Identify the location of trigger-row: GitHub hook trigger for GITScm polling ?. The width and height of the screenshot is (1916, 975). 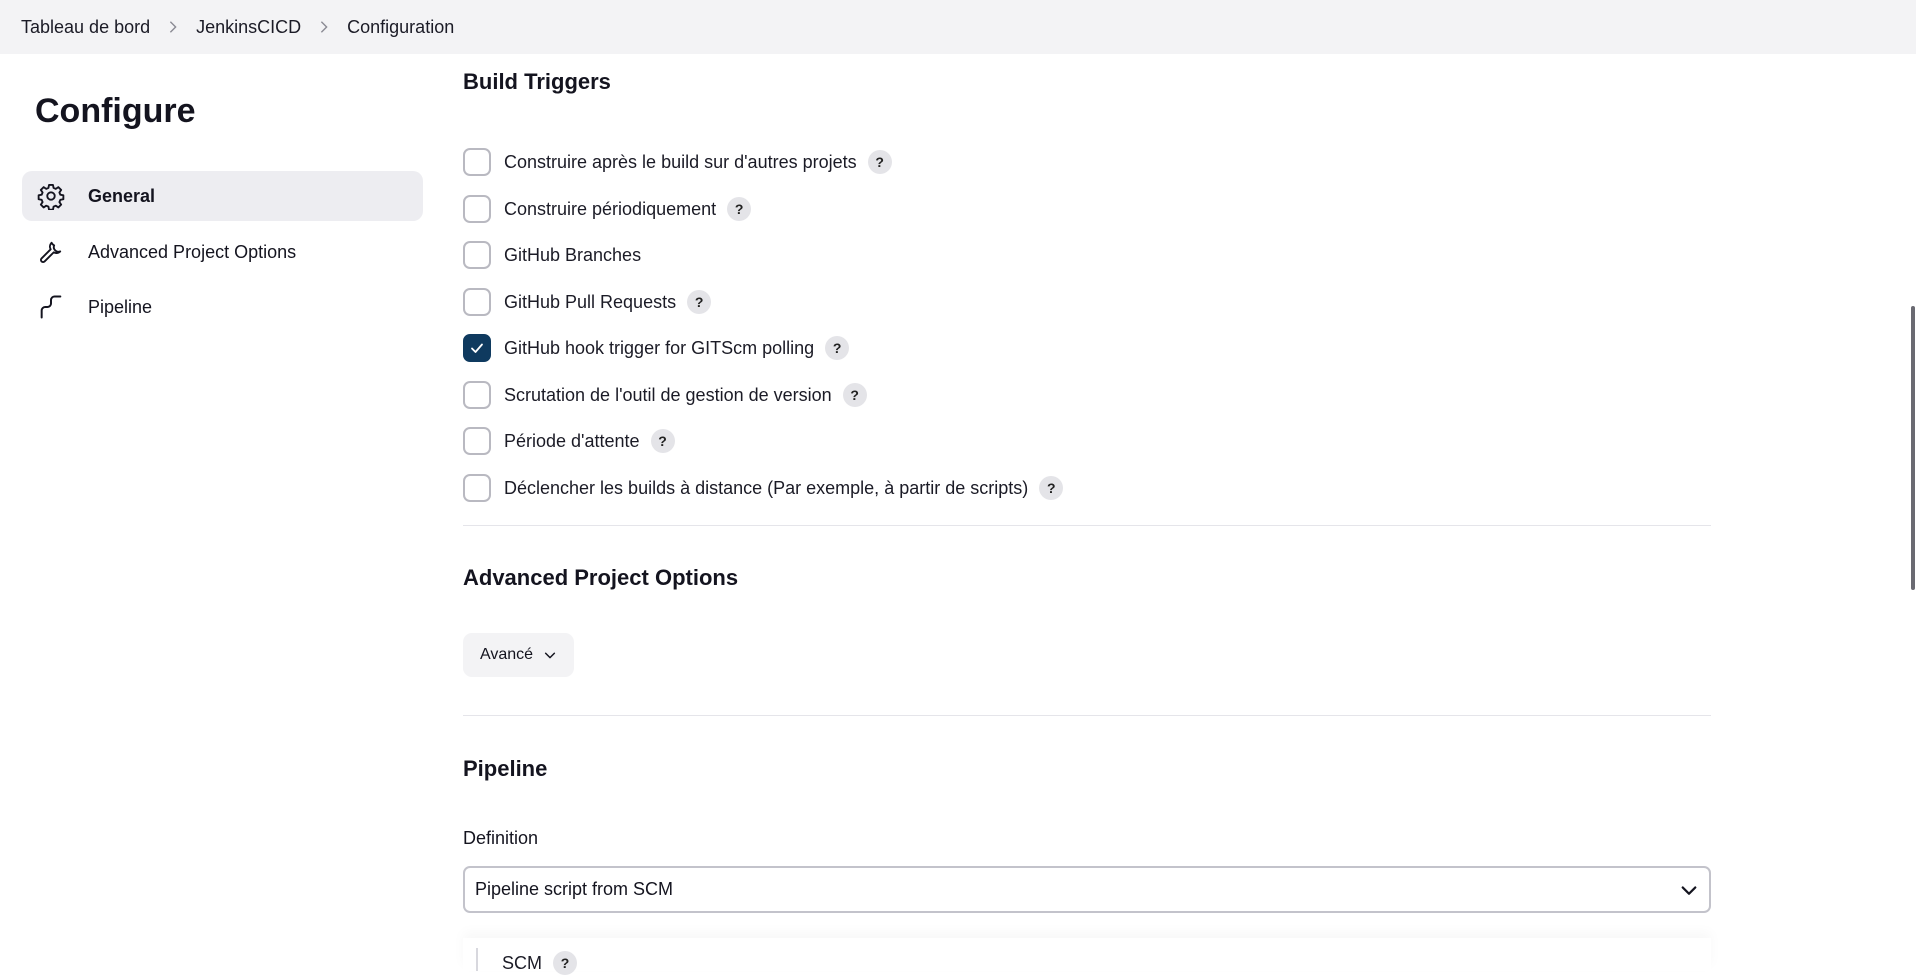
(656, 348).